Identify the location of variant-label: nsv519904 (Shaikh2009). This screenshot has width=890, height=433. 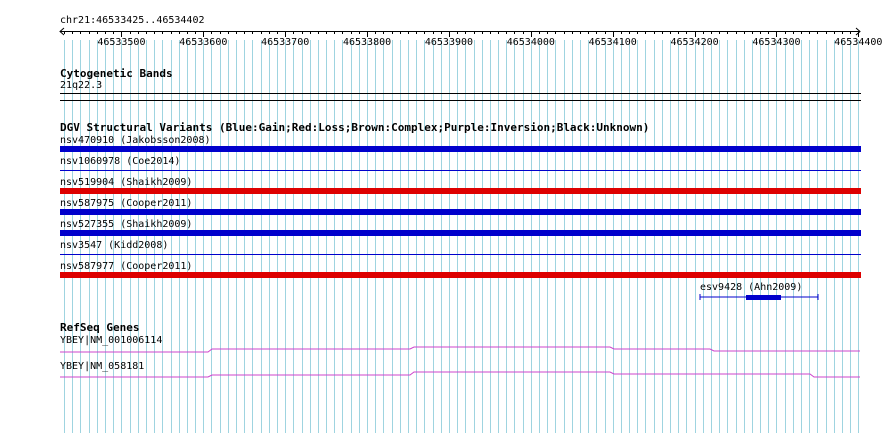
(126, 182).